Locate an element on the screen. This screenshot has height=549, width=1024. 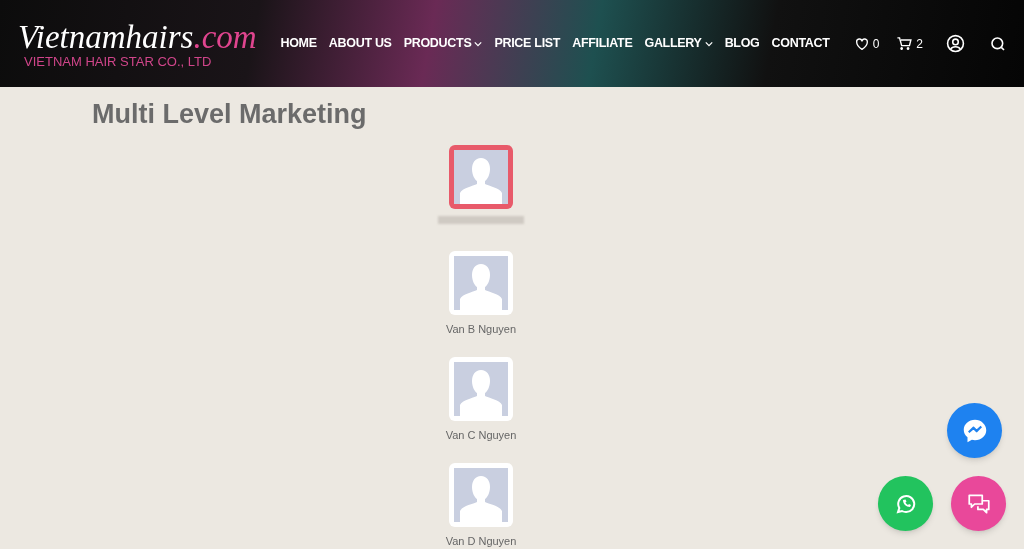
cart-link: 2 is located at coordinates (909, 43).